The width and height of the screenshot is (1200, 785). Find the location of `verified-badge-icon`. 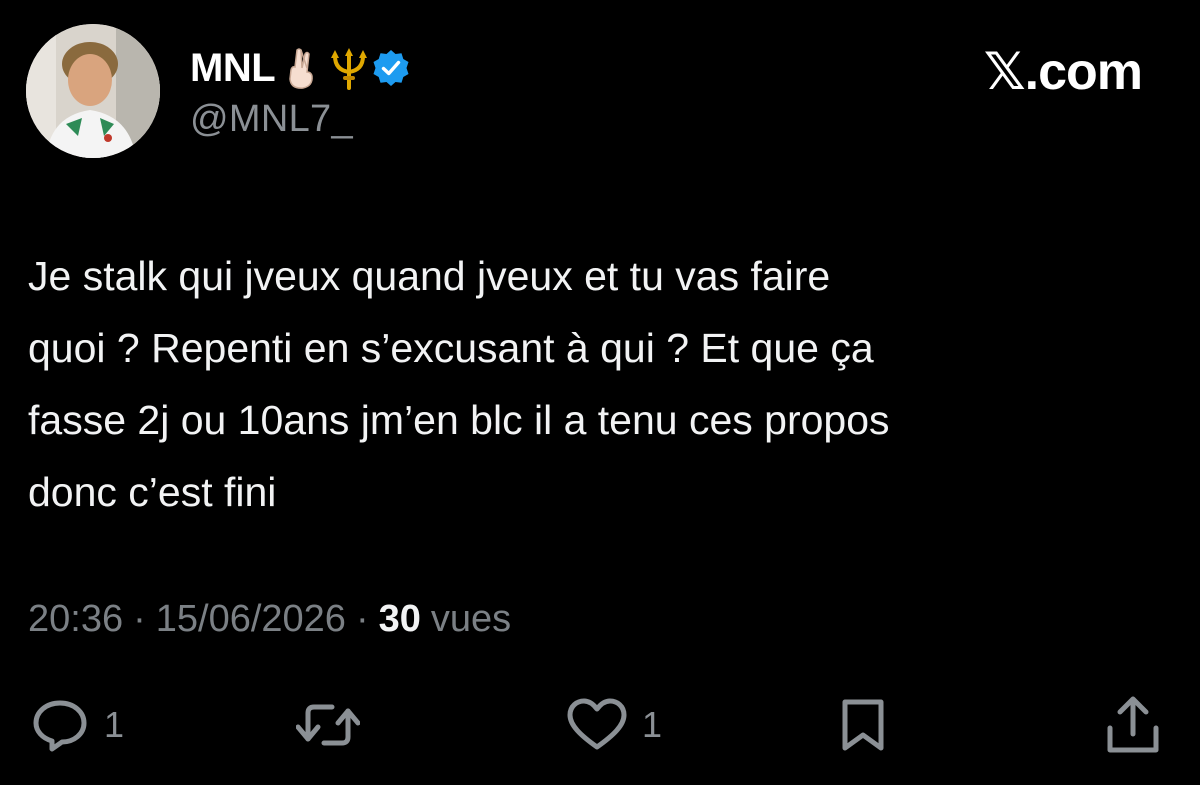

verified-badge-icon is located at coordinates (391, 68).